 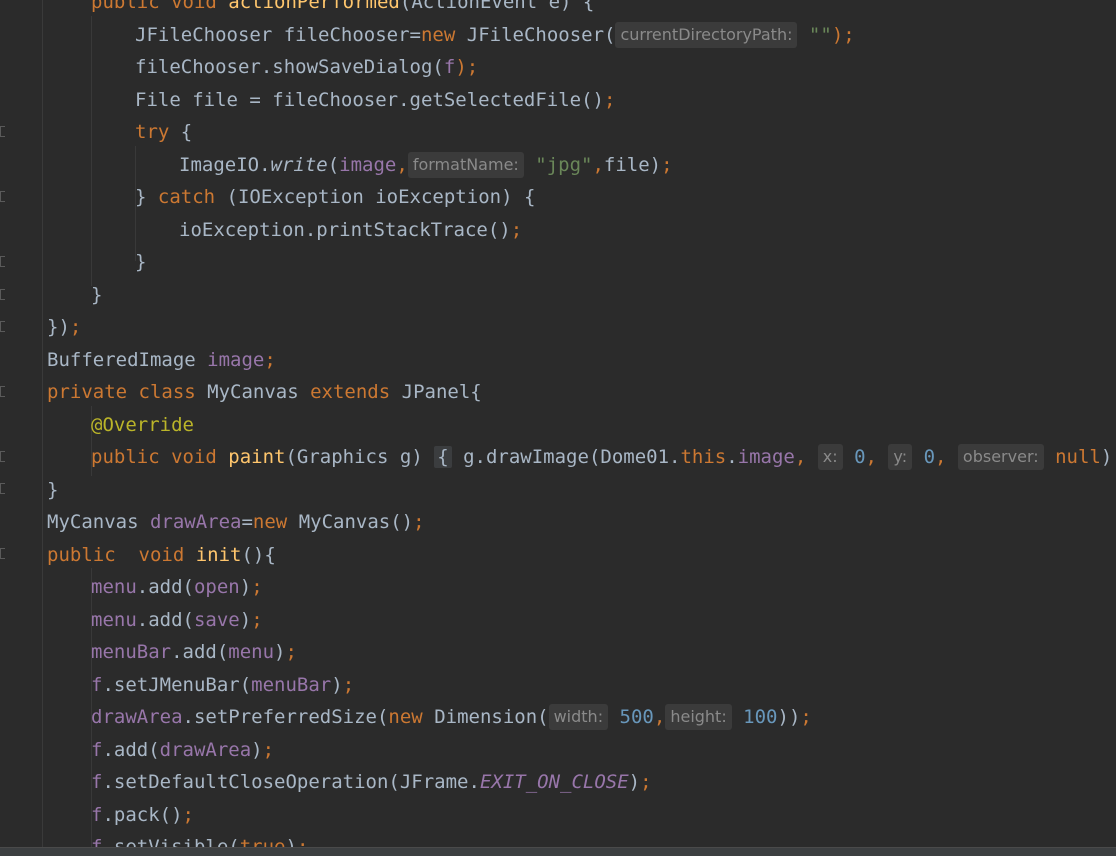 I want to click on code-token: try, so click(x=152, y=132).